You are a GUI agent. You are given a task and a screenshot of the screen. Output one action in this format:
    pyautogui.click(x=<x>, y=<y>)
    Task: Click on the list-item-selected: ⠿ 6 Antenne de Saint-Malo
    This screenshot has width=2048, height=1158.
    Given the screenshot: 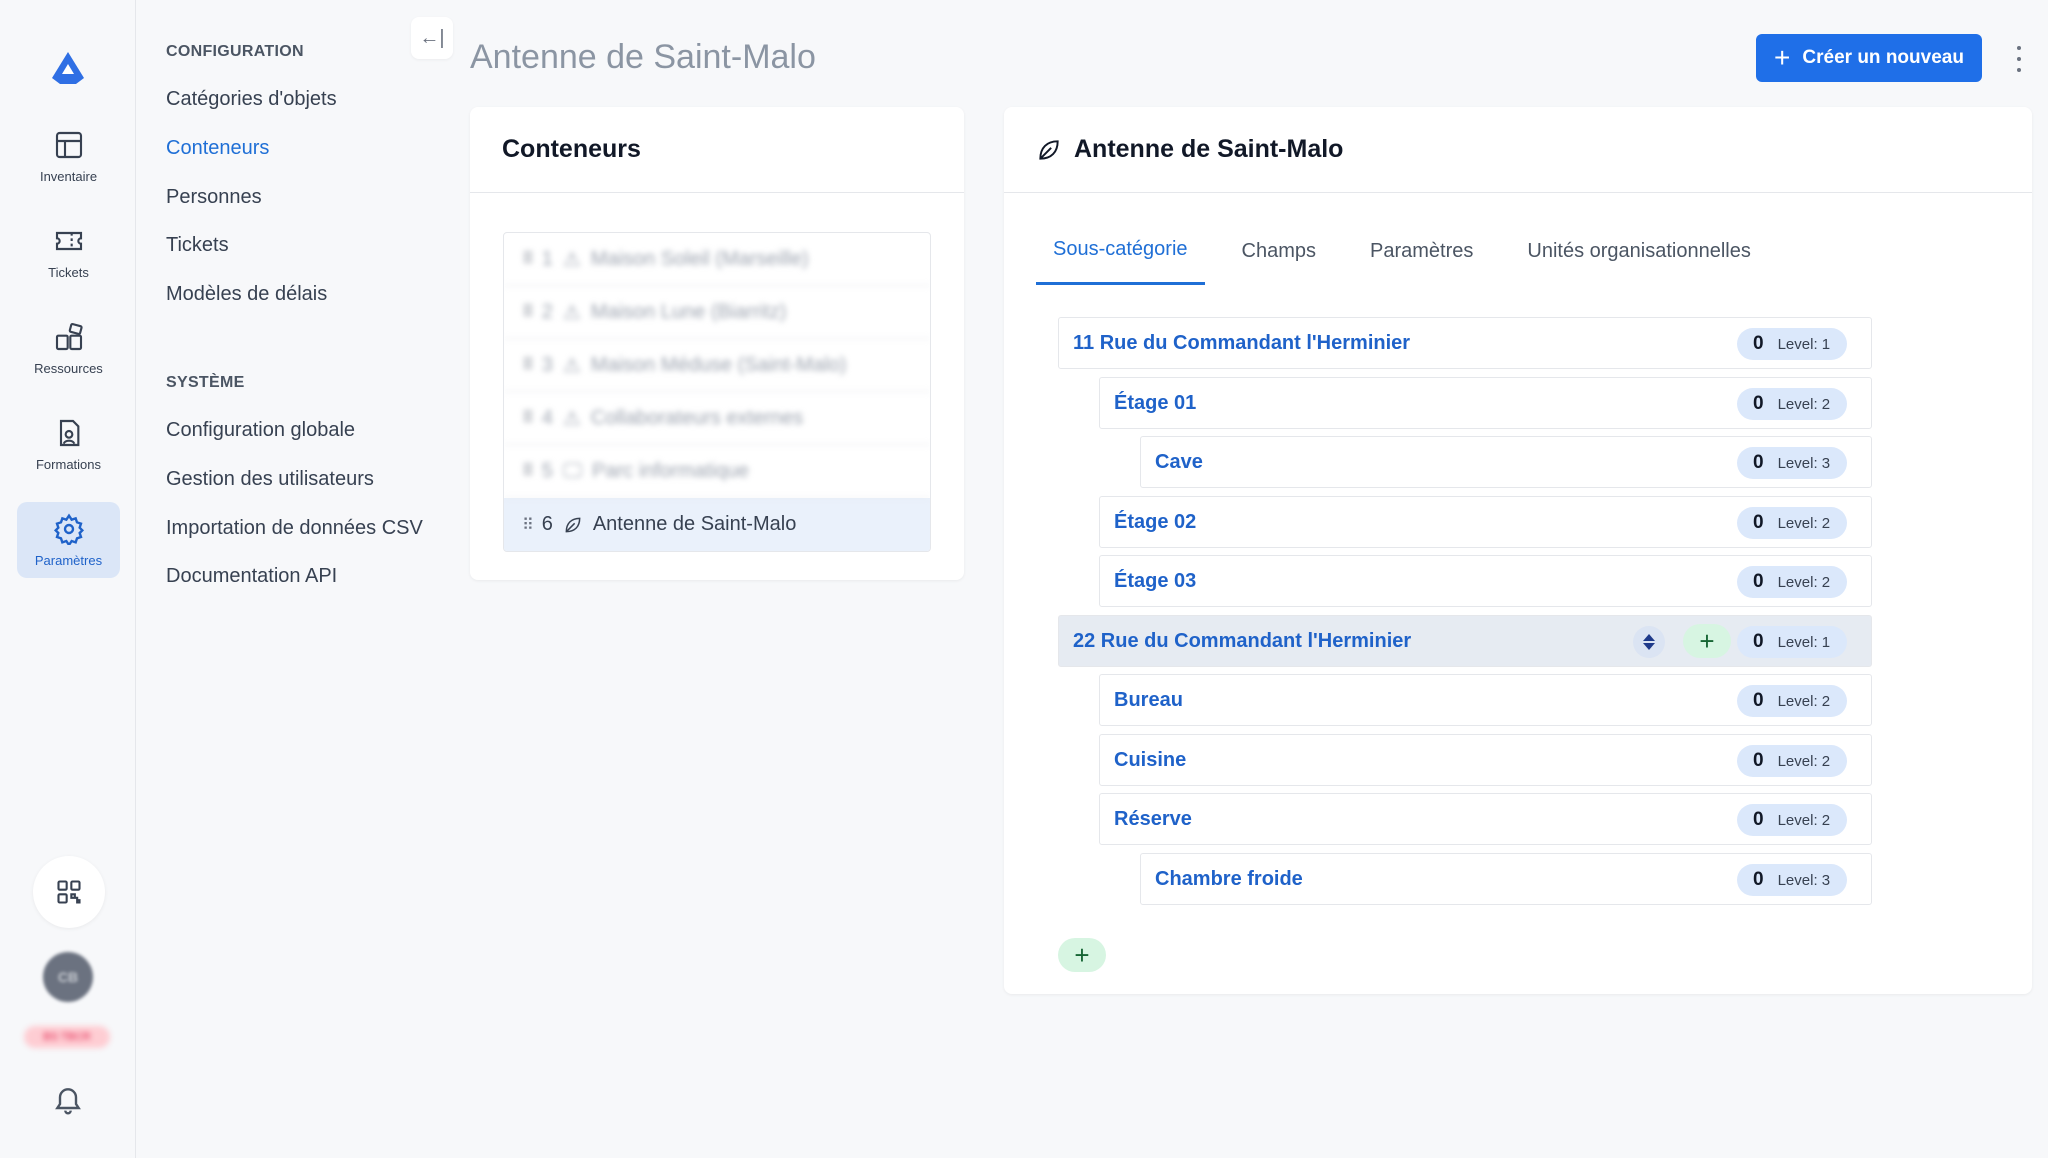 What is the action you would take?
    pyautogui.click(x=717, y=524)
    